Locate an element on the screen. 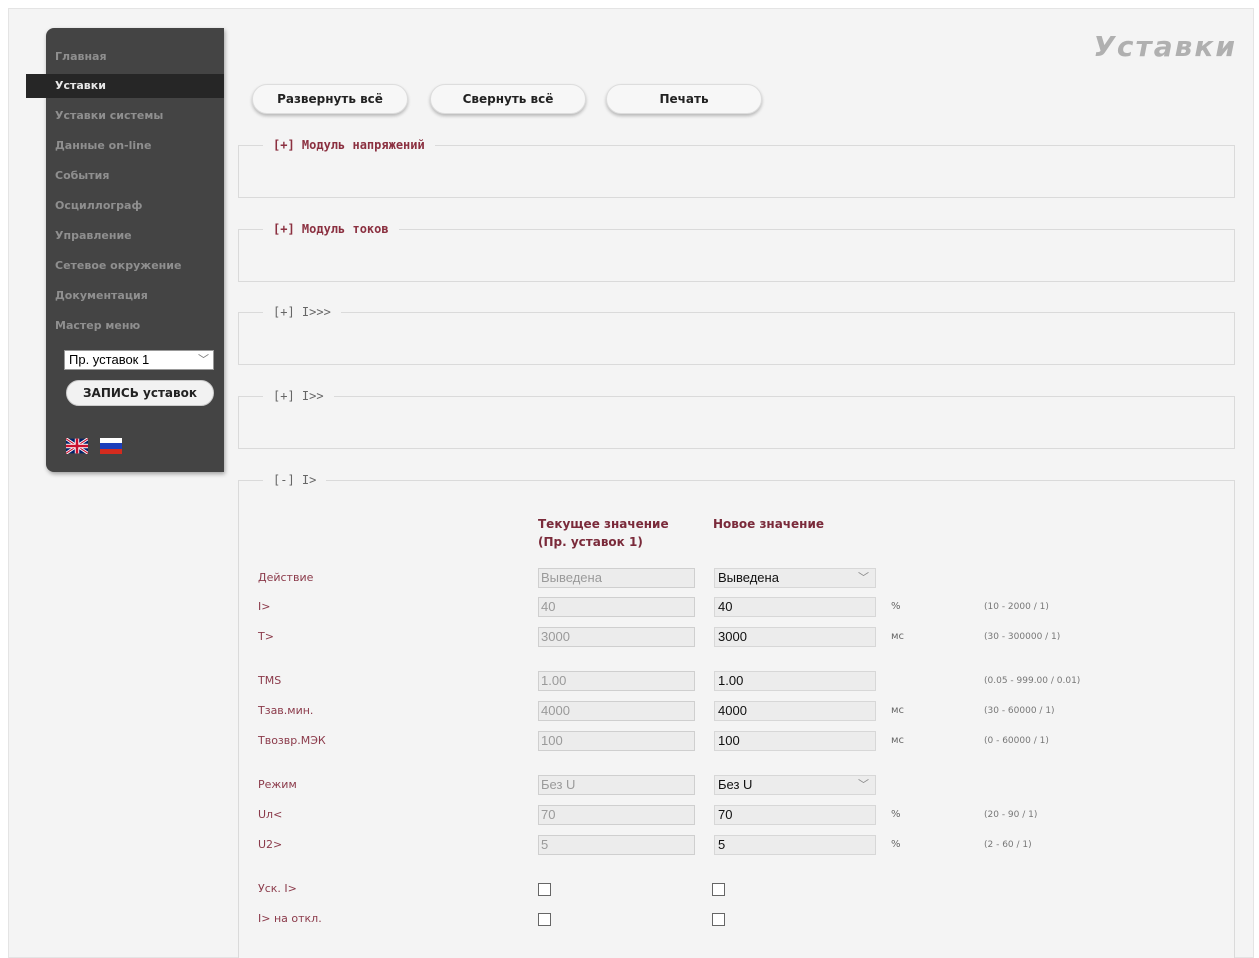 This screenshot has height=958, width=1259. unit-i-pickup: % is located at coordinates (896, 606).